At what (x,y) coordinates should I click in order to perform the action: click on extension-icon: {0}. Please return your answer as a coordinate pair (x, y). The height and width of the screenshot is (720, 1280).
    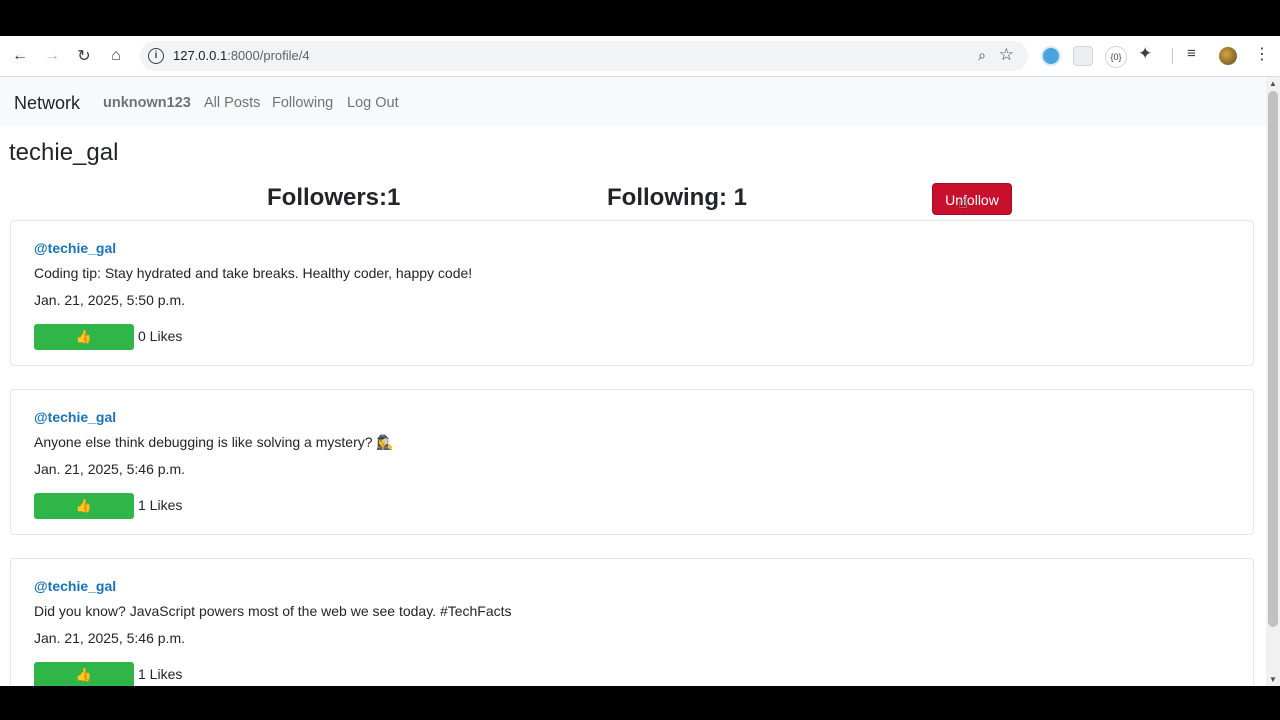
    Looking at the image, I should click on (1116, 57).